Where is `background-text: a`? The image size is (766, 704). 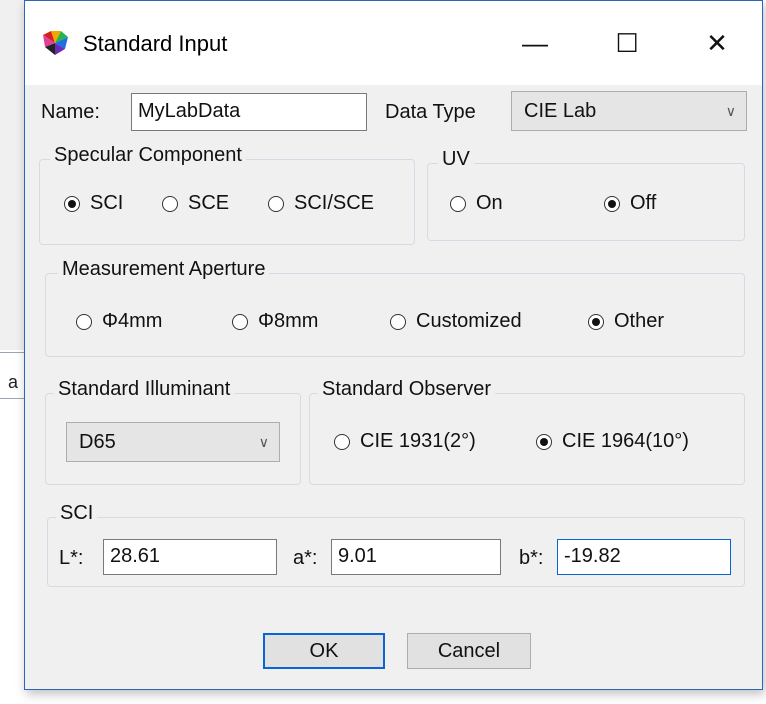
background-text: a is located at coordinates (13, 382).